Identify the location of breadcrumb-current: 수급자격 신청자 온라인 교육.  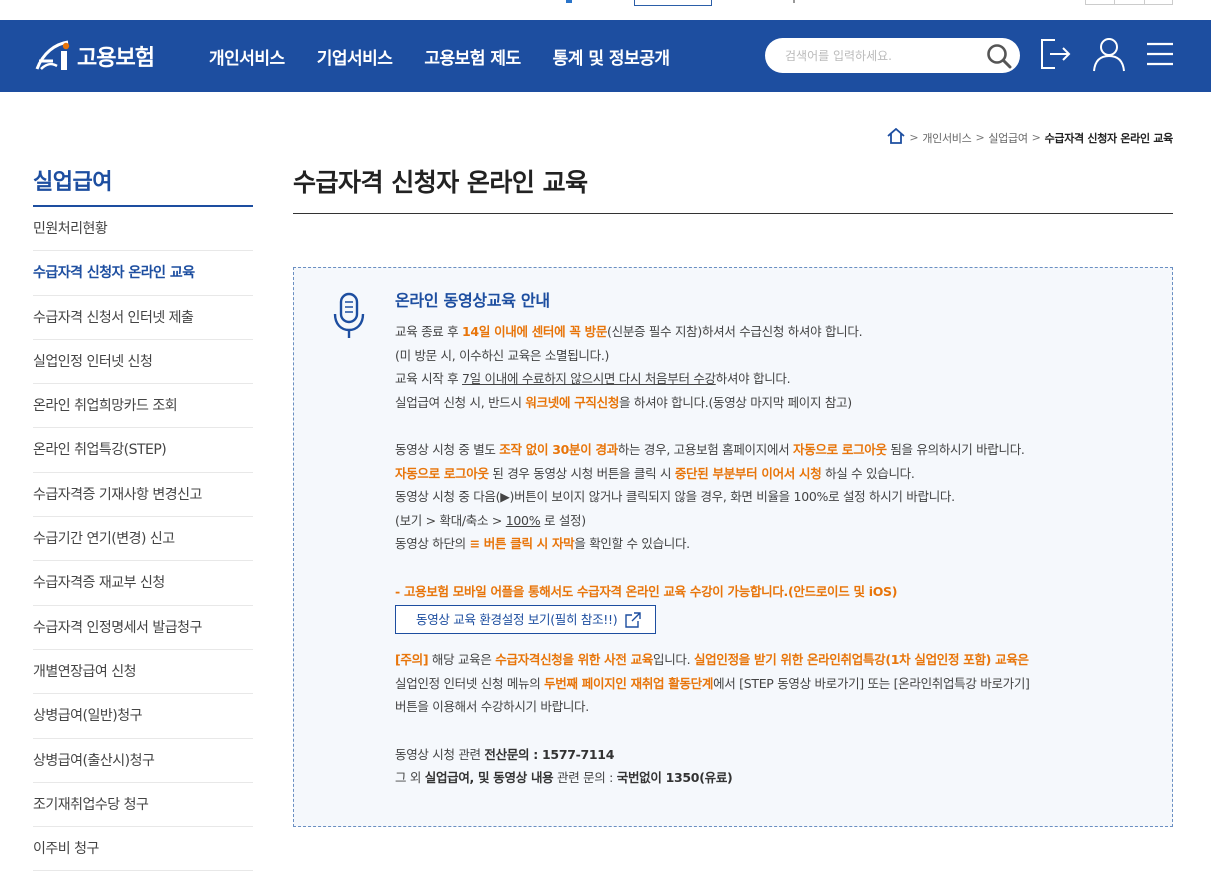
(1109, 138).